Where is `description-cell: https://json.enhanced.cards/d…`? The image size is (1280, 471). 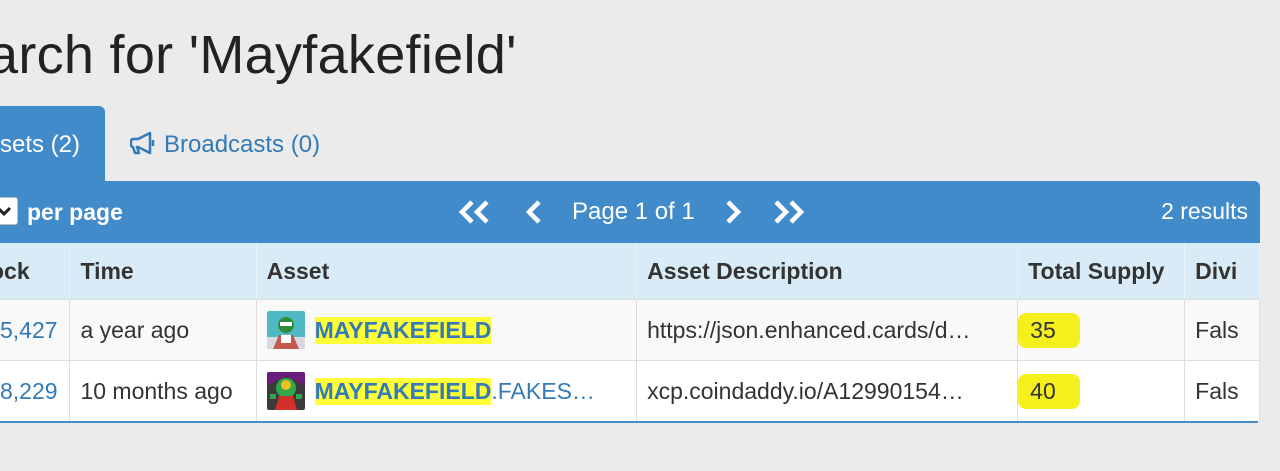 description-cell: https://json.enhanced.cards/d… is located at coordinates (827, 330).